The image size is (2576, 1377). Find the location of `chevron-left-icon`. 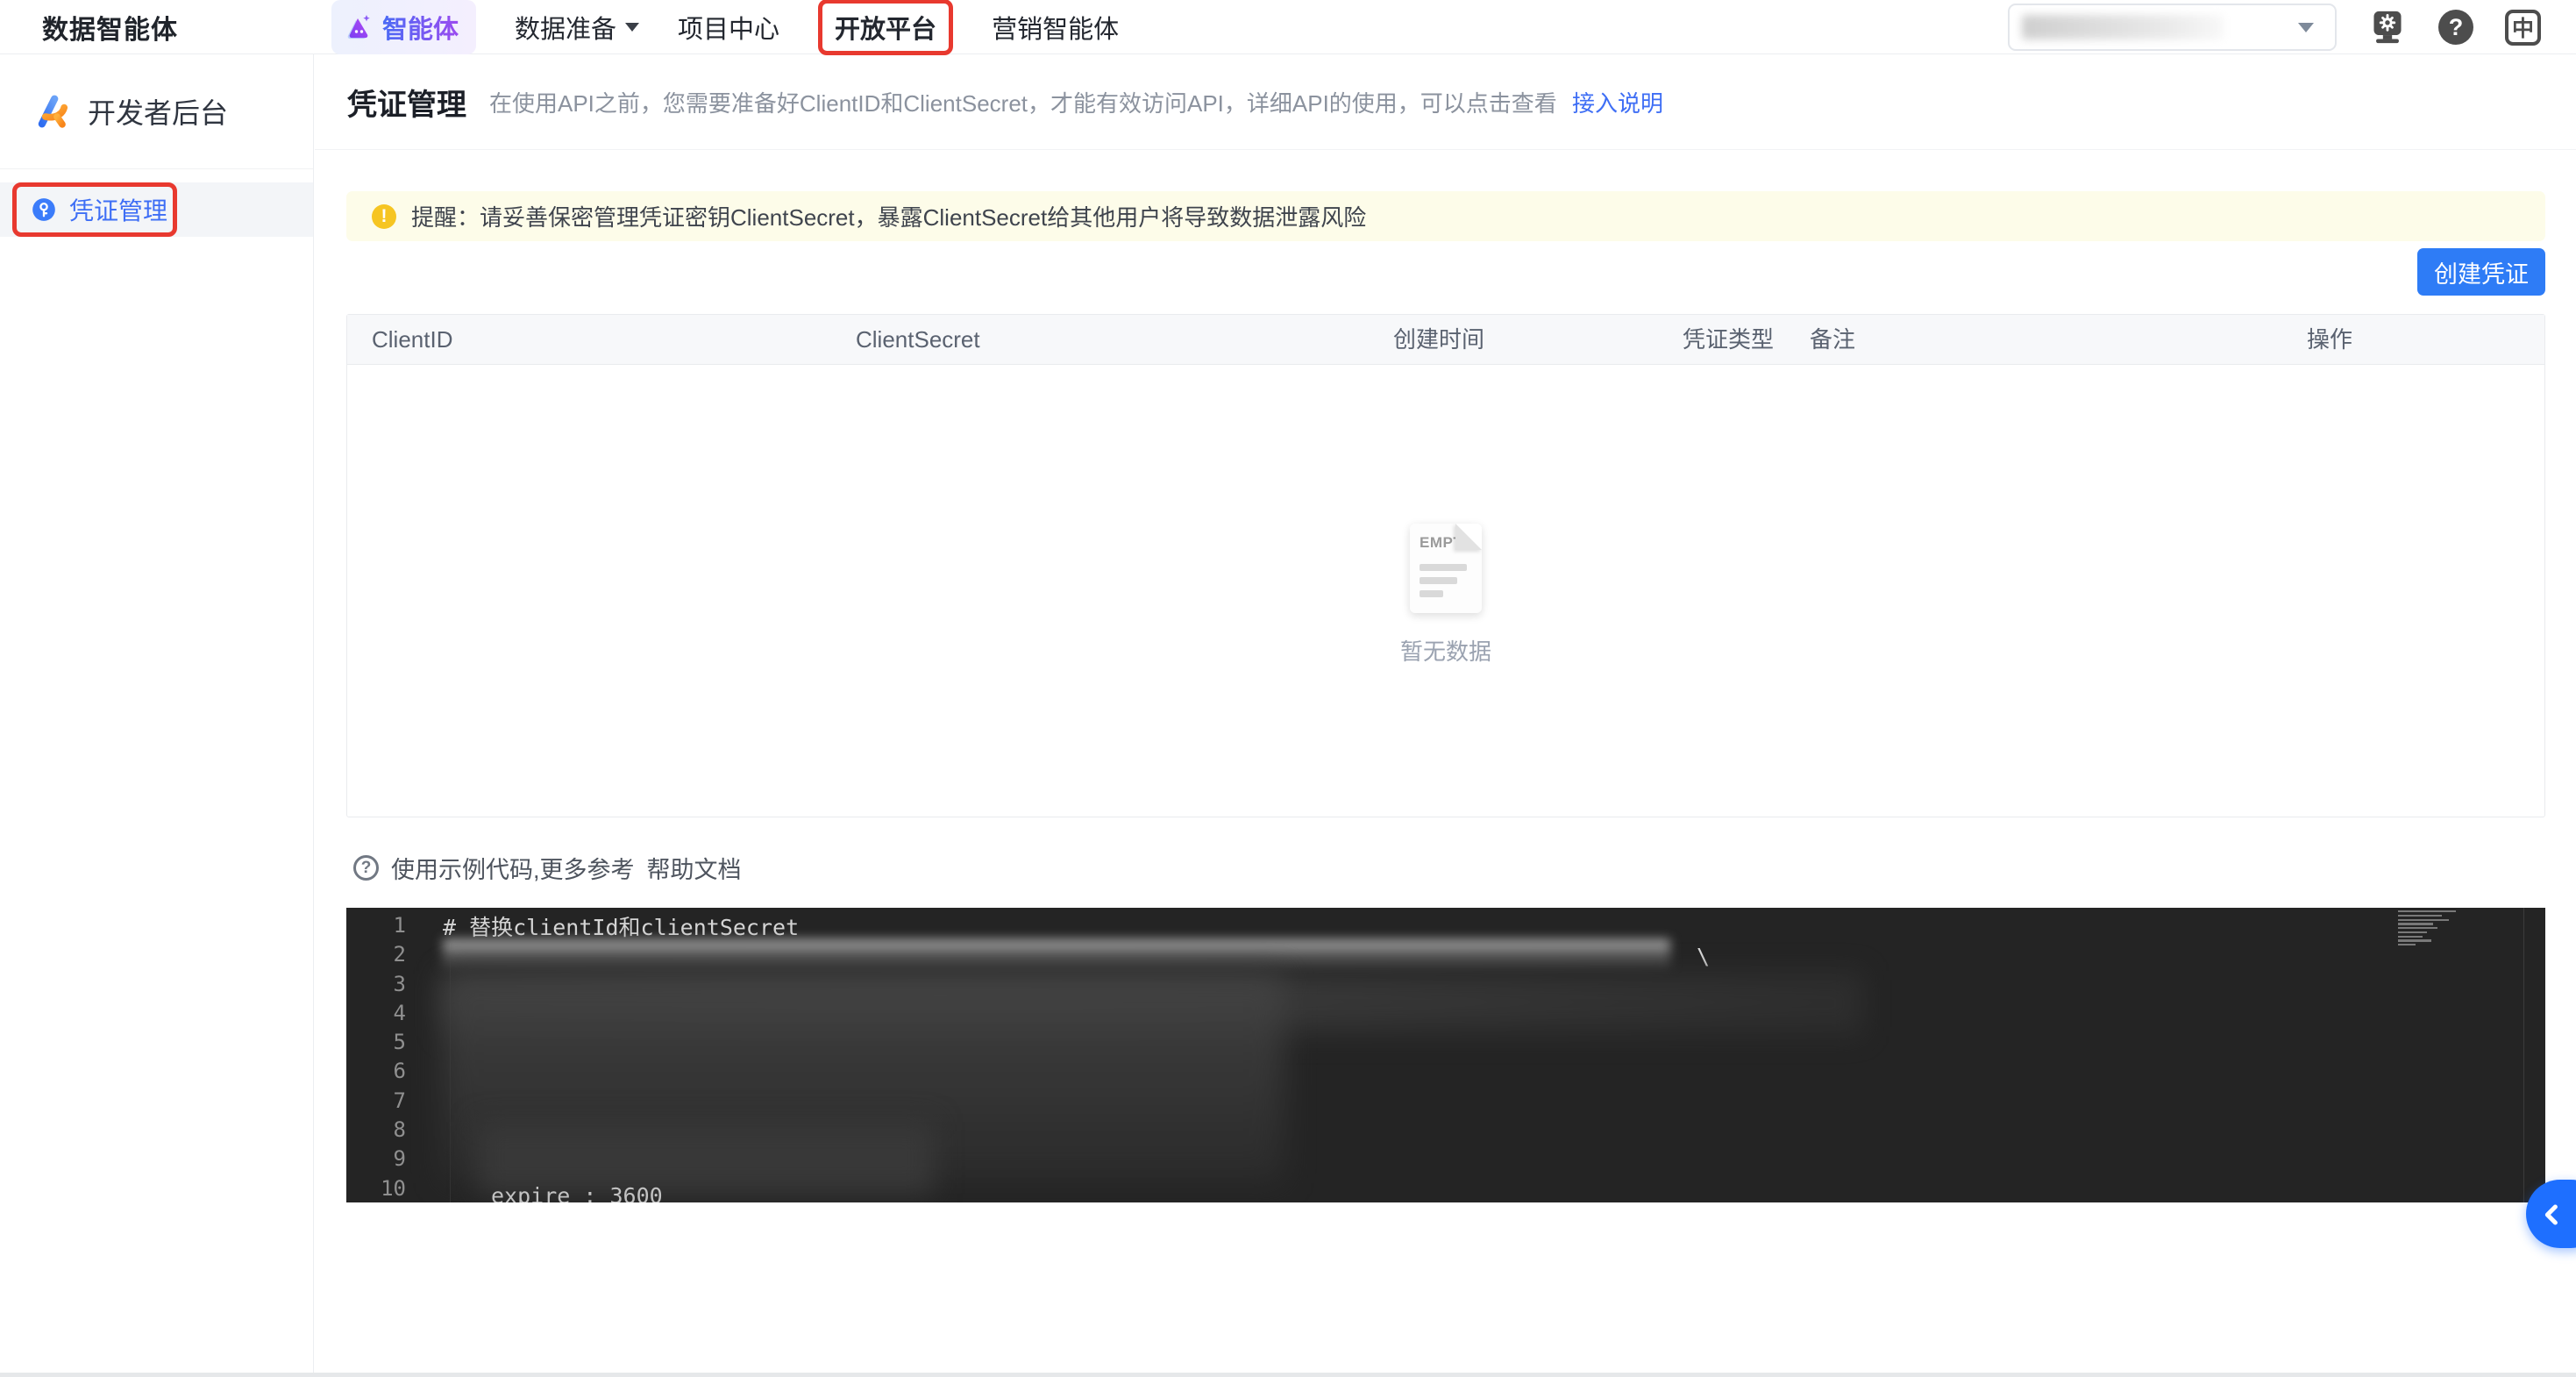

chevron-left-icon is located at coordinates (2551, 1214).